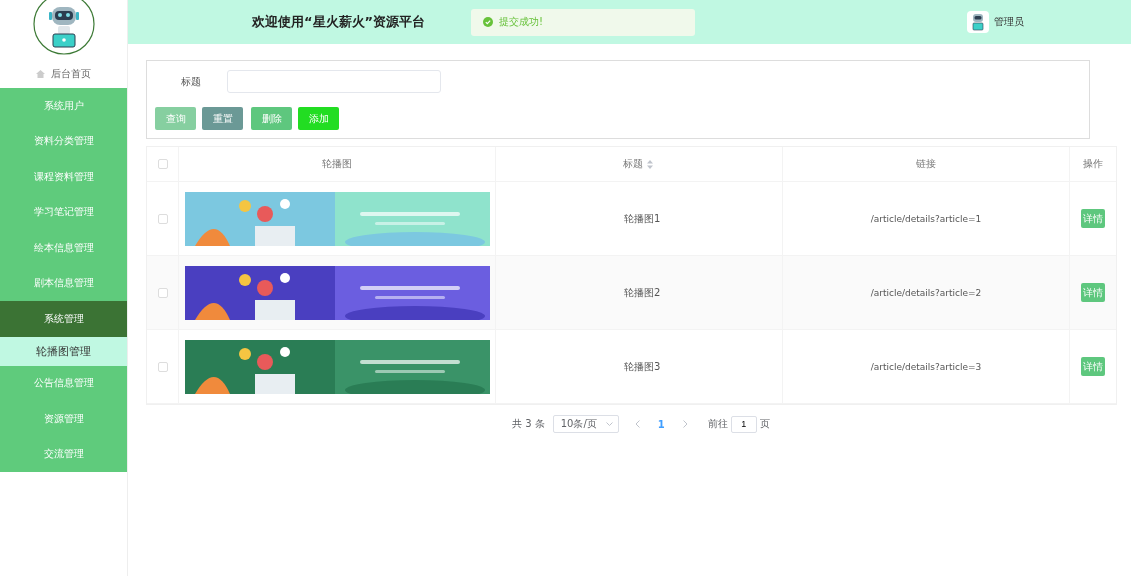 The width and height of the screenshot is (1131, 576). What do you see at coordinates (642, 366) in the screenshot?
I see `title-cell: 轮播图3` at bounding box center [642, 366].